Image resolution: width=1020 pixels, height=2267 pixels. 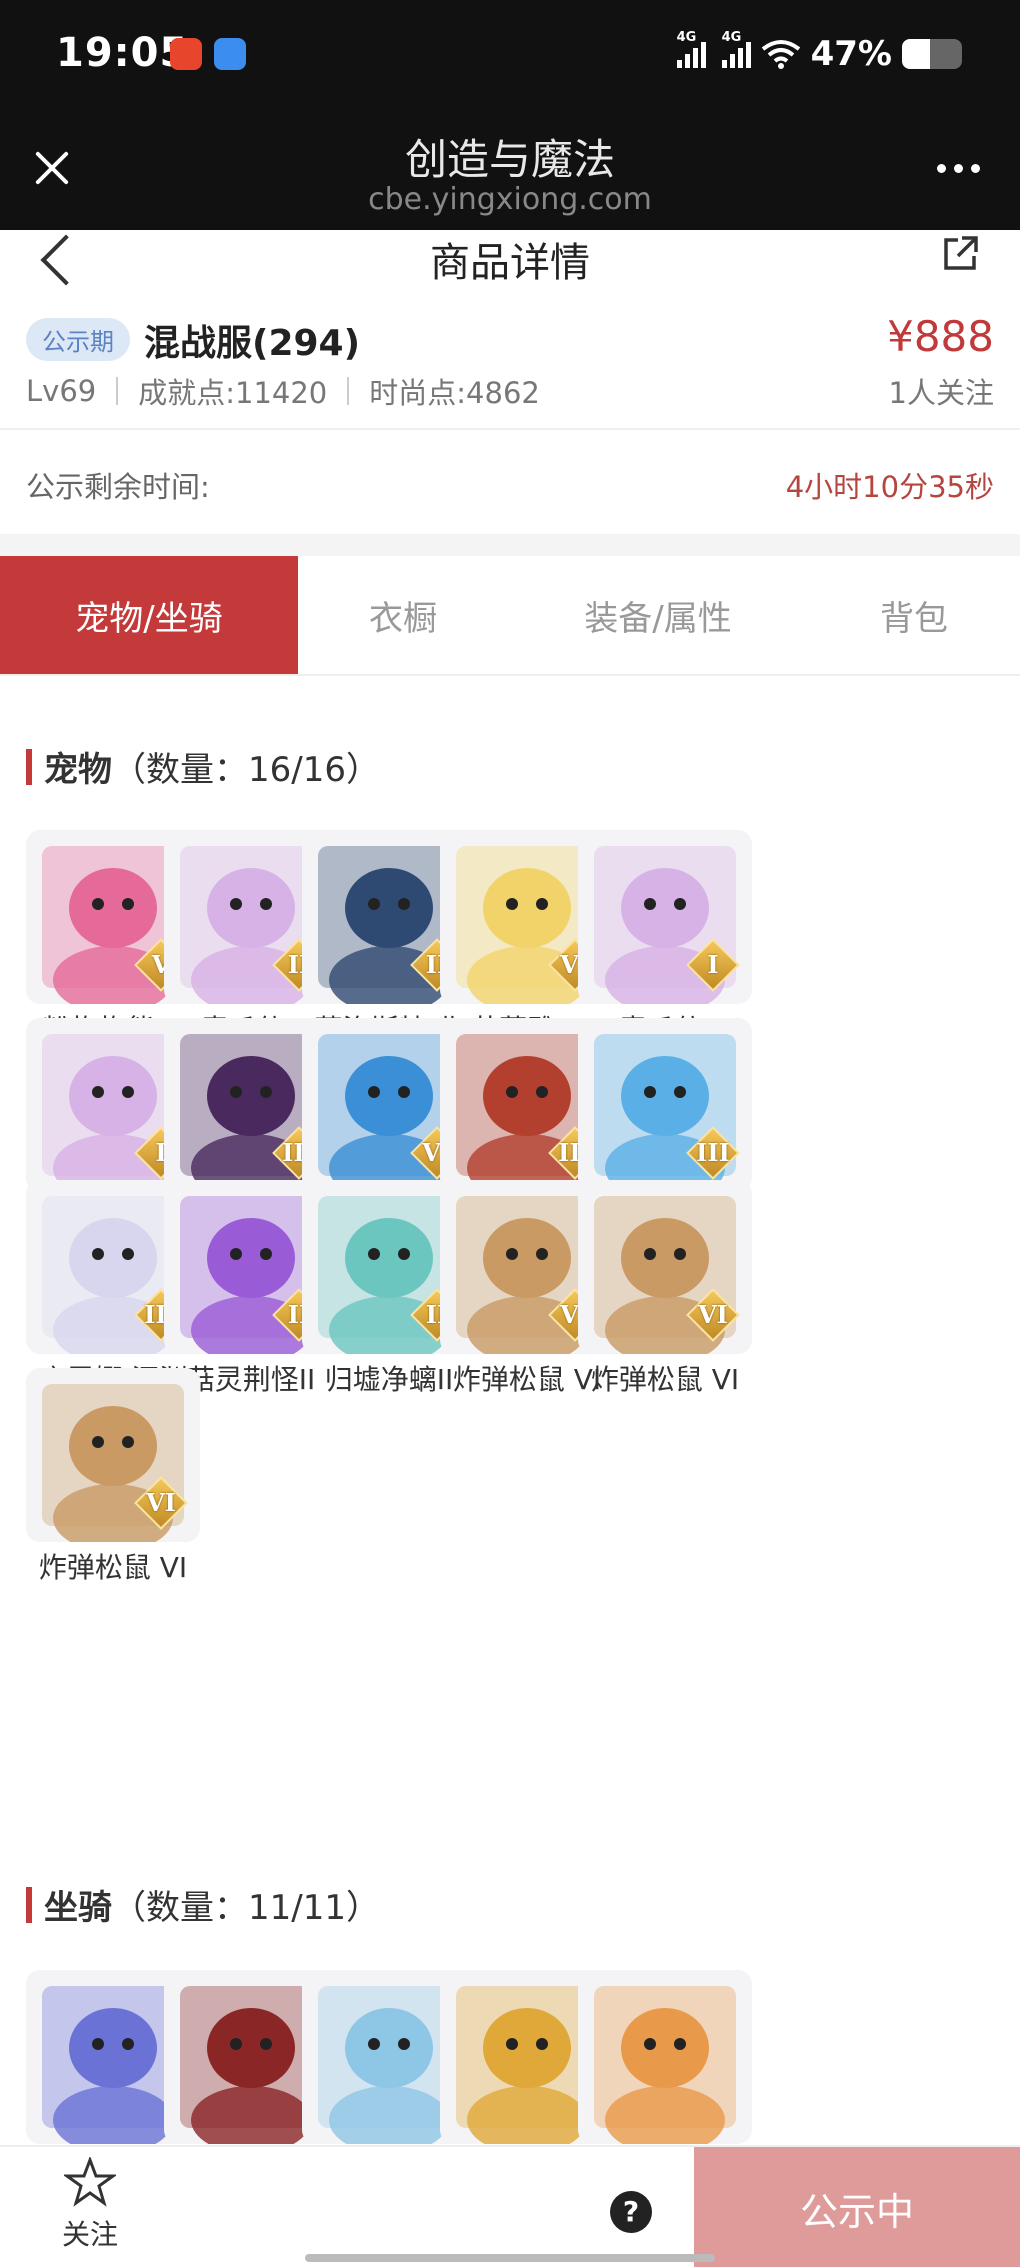 I want to click on pet-item: I青丘仙I, so click(x=665, y=939).